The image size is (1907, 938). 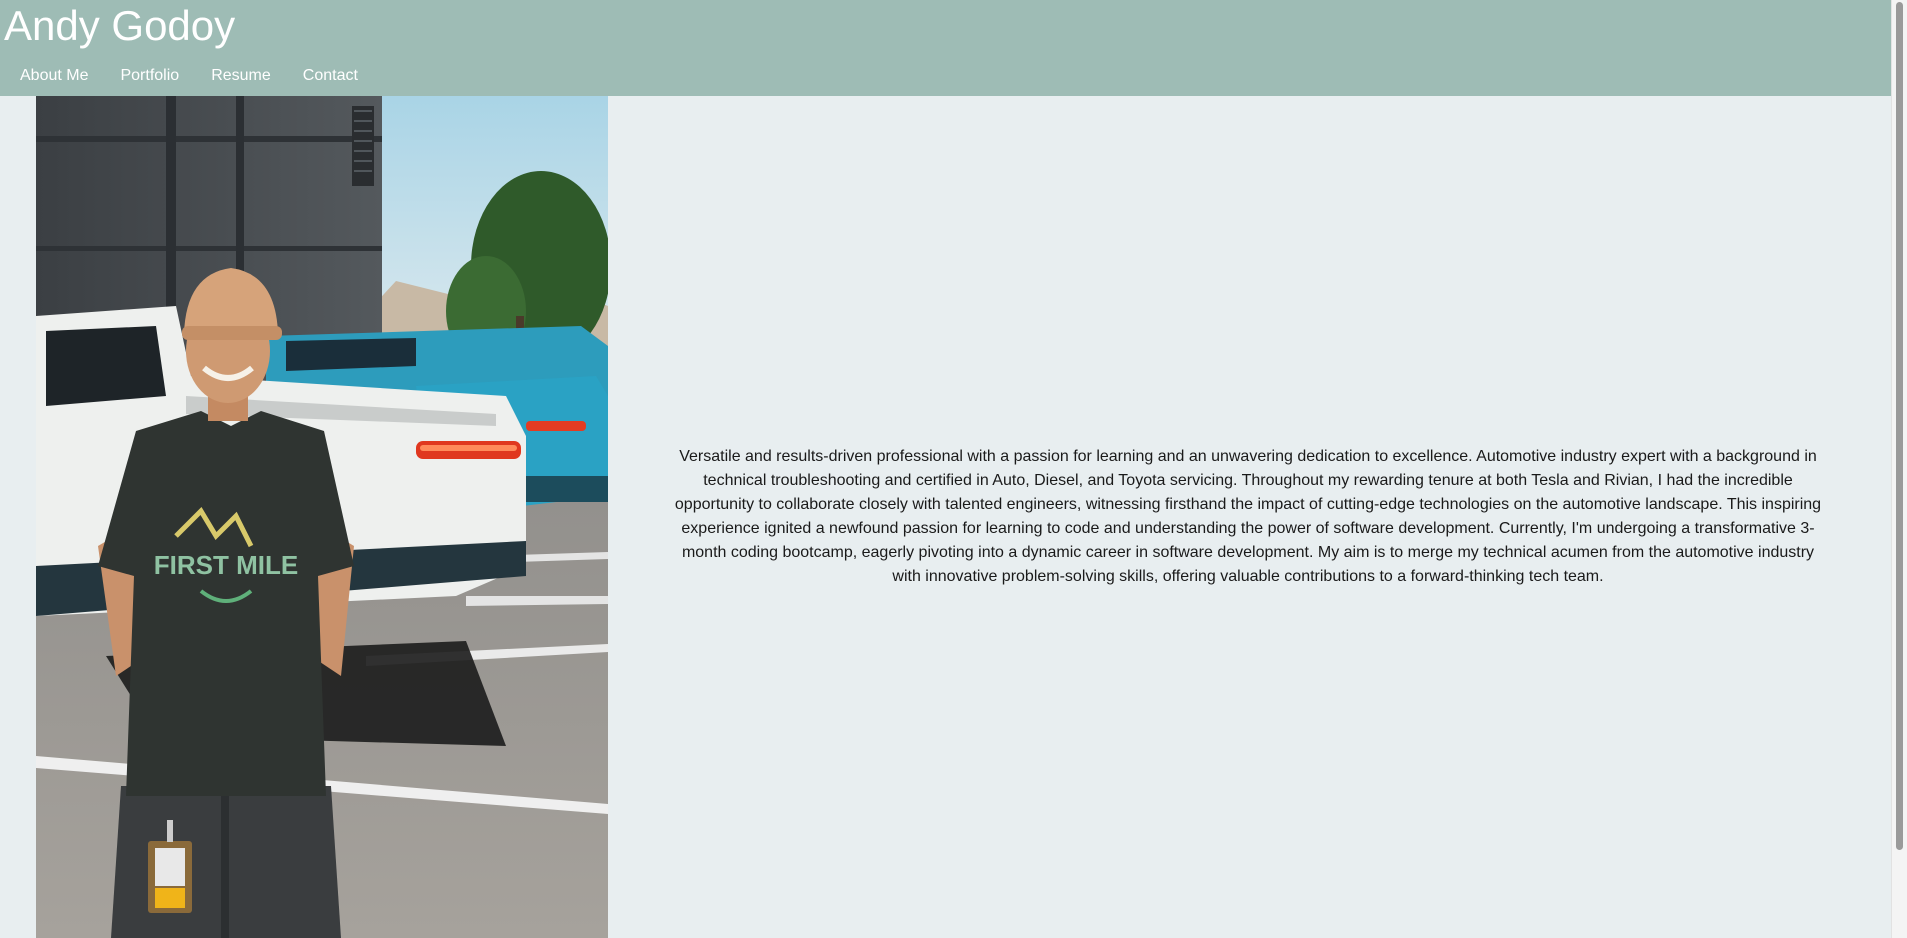 What do you see at coordinates (330, 76) in the screenshot?
I see `nav-link-contact: Contact` at bounding box center [330, 76].